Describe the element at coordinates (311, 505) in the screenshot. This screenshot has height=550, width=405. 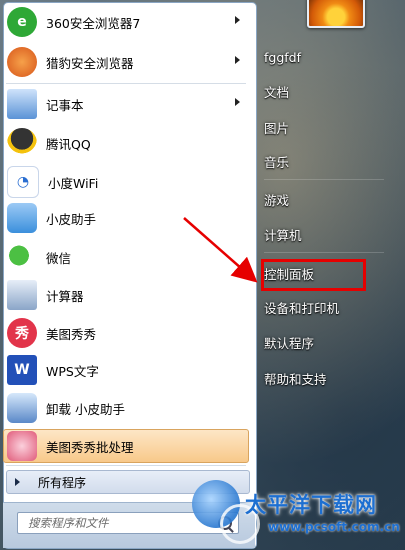
I see `watermark-title: 太平洋下载网` at that location.